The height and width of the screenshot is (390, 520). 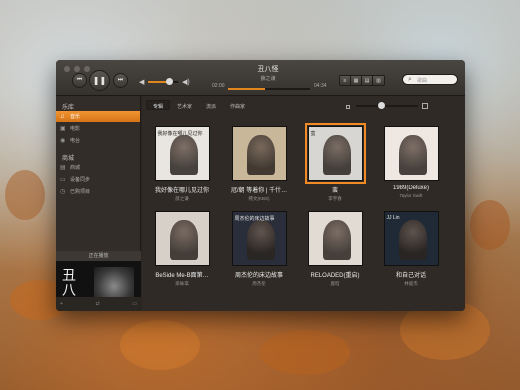 What do you see at coordinates (181, 191) in the screenshot?
I see `album-title: 我好像在哪儿见过你` at bounding box center [181, 191].